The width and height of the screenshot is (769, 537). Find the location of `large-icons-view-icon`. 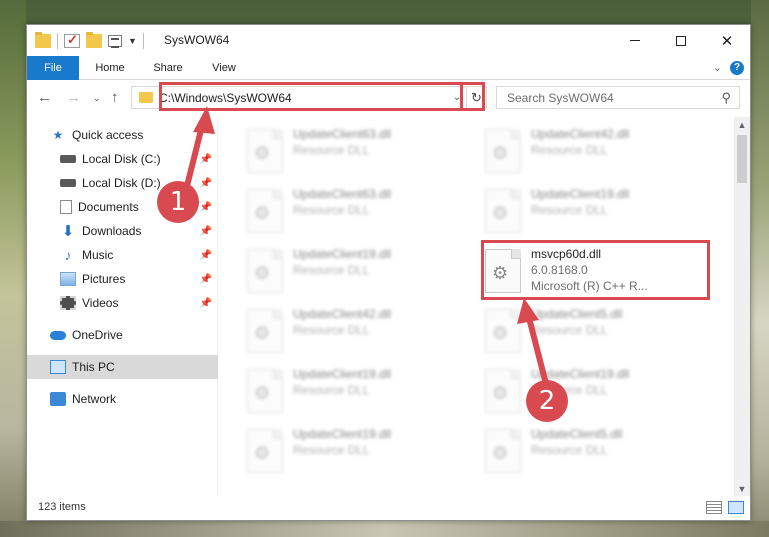

large-icons-view-icon is located at coordinates (736, 507).